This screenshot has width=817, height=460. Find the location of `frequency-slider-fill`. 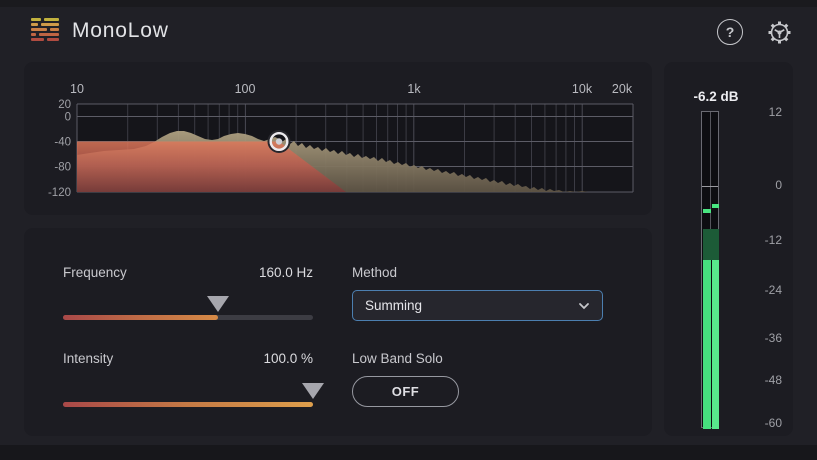

frequency-slider-fill is located at coordinates (140, 317).